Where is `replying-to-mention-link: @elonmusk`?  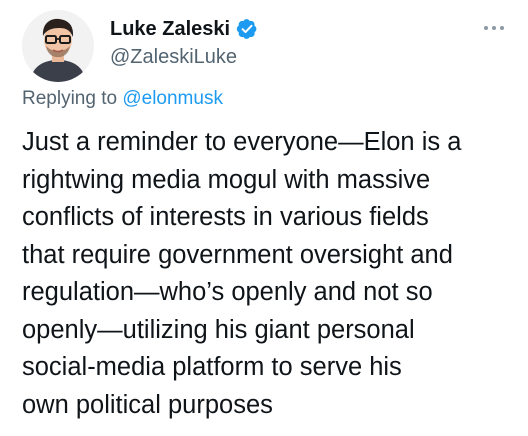
replying-to-mention-link: @elonmusk is located at coordinates (172, 98).